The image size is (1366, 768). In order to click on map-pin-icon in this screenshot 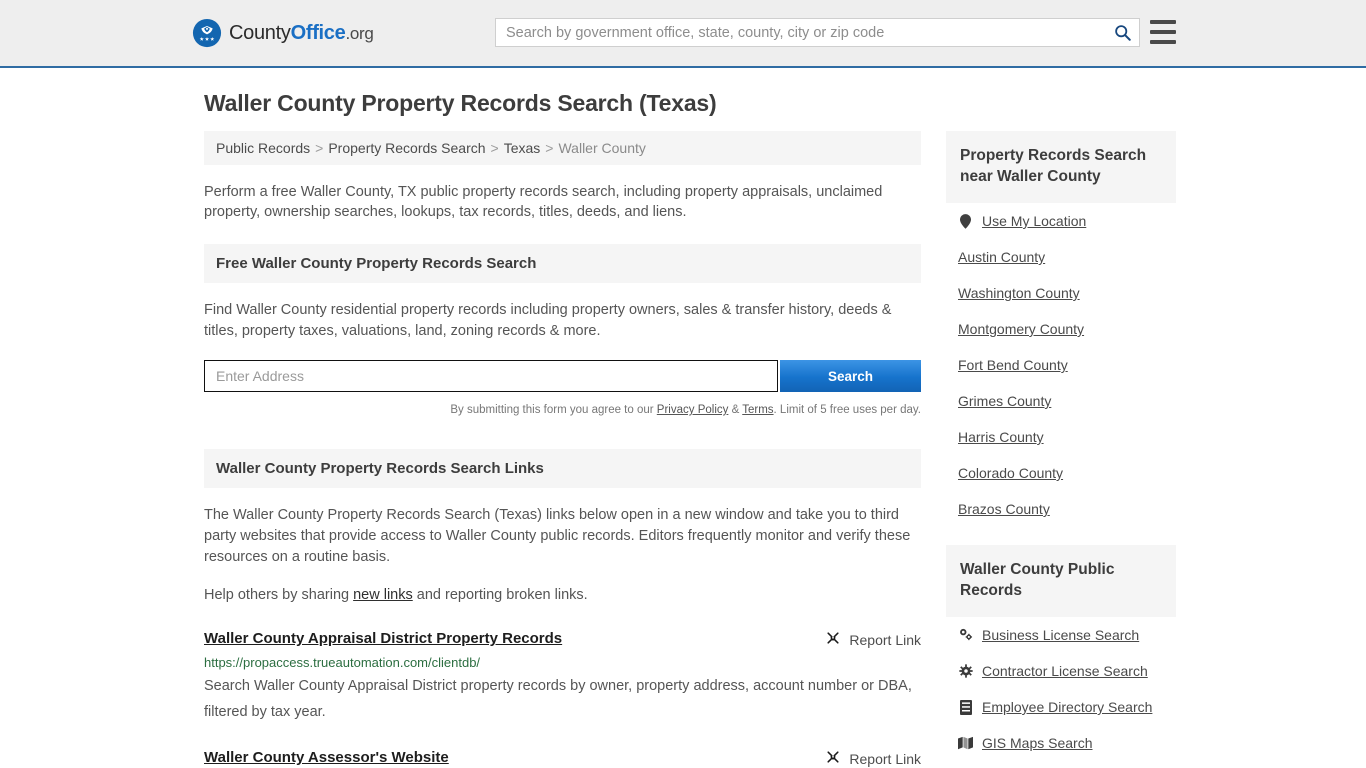, I will do `click(965, 221)`.